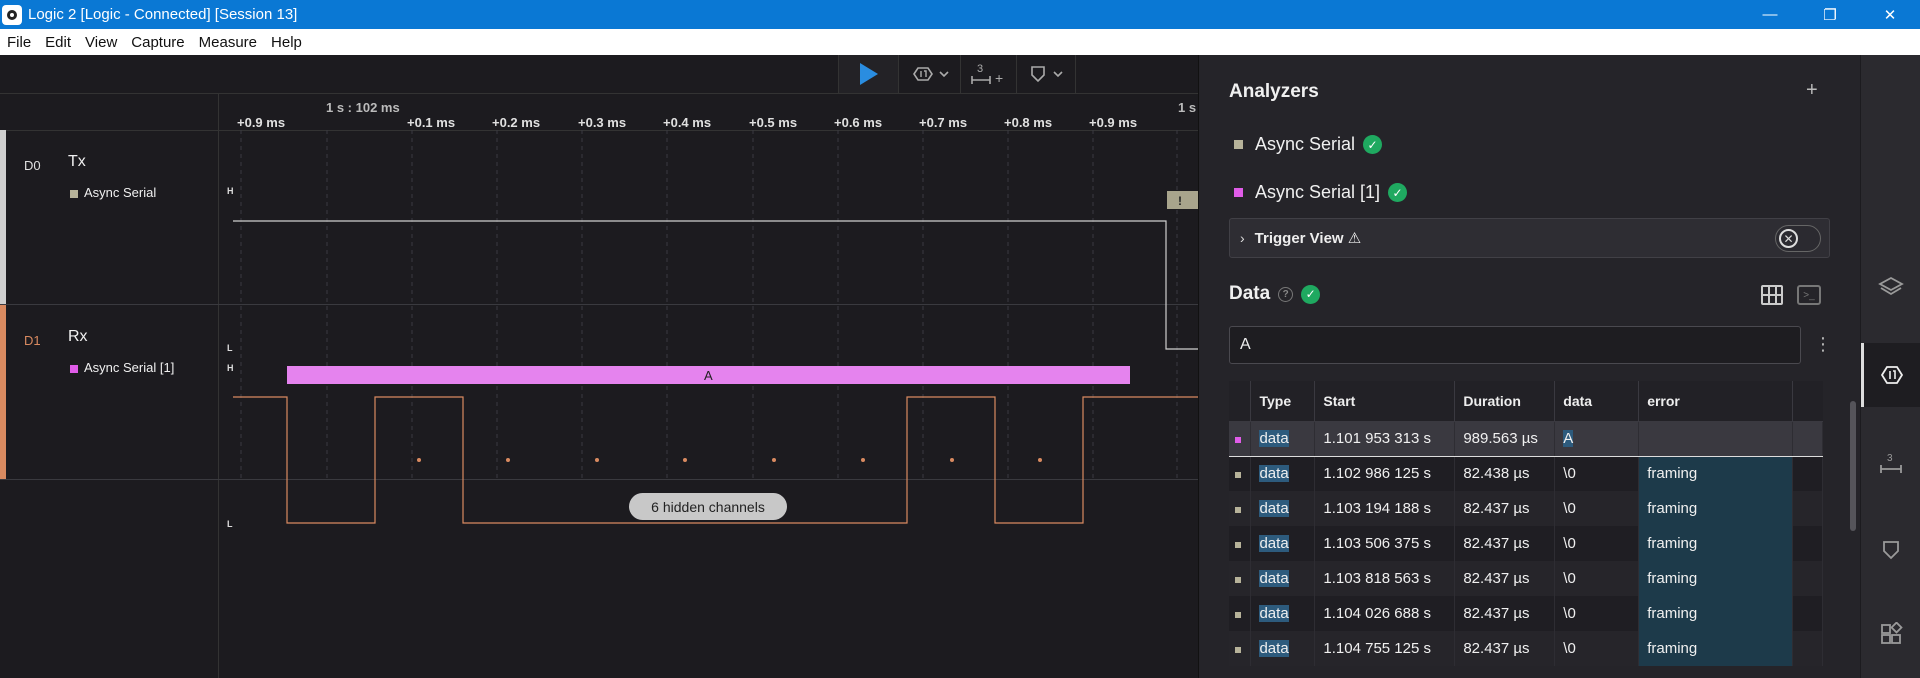 This screenshot has width=1920, height=678. I want to click on measure-count: 3, so click(980, 69).